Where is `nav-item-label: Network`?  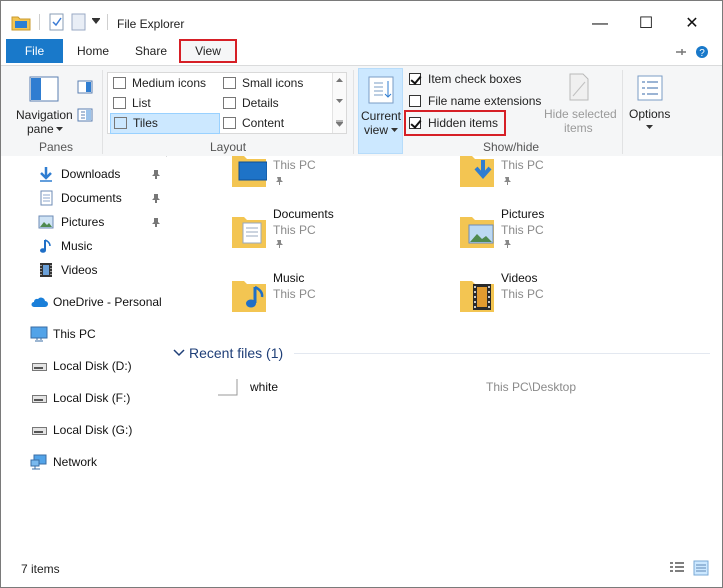
nav-item-label: Network is located at coordinates (75, 462).